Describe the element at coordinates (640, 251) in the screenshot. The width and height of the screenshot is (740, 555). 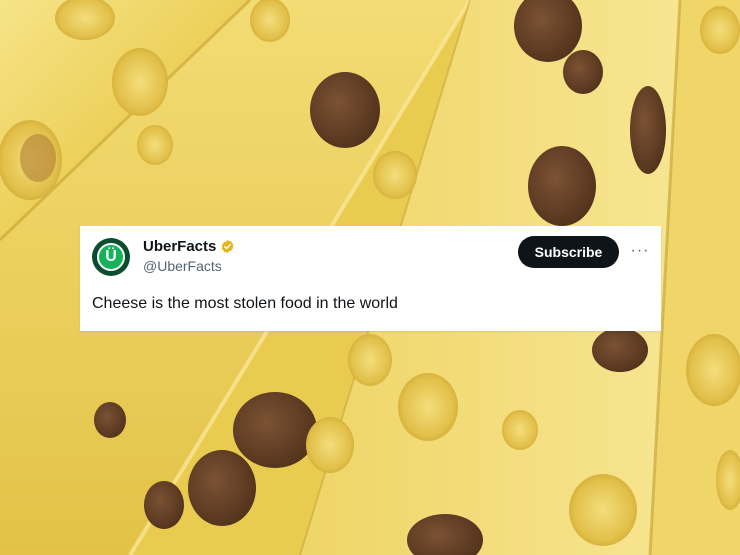
I see `more-options-icon: ···` at that location.